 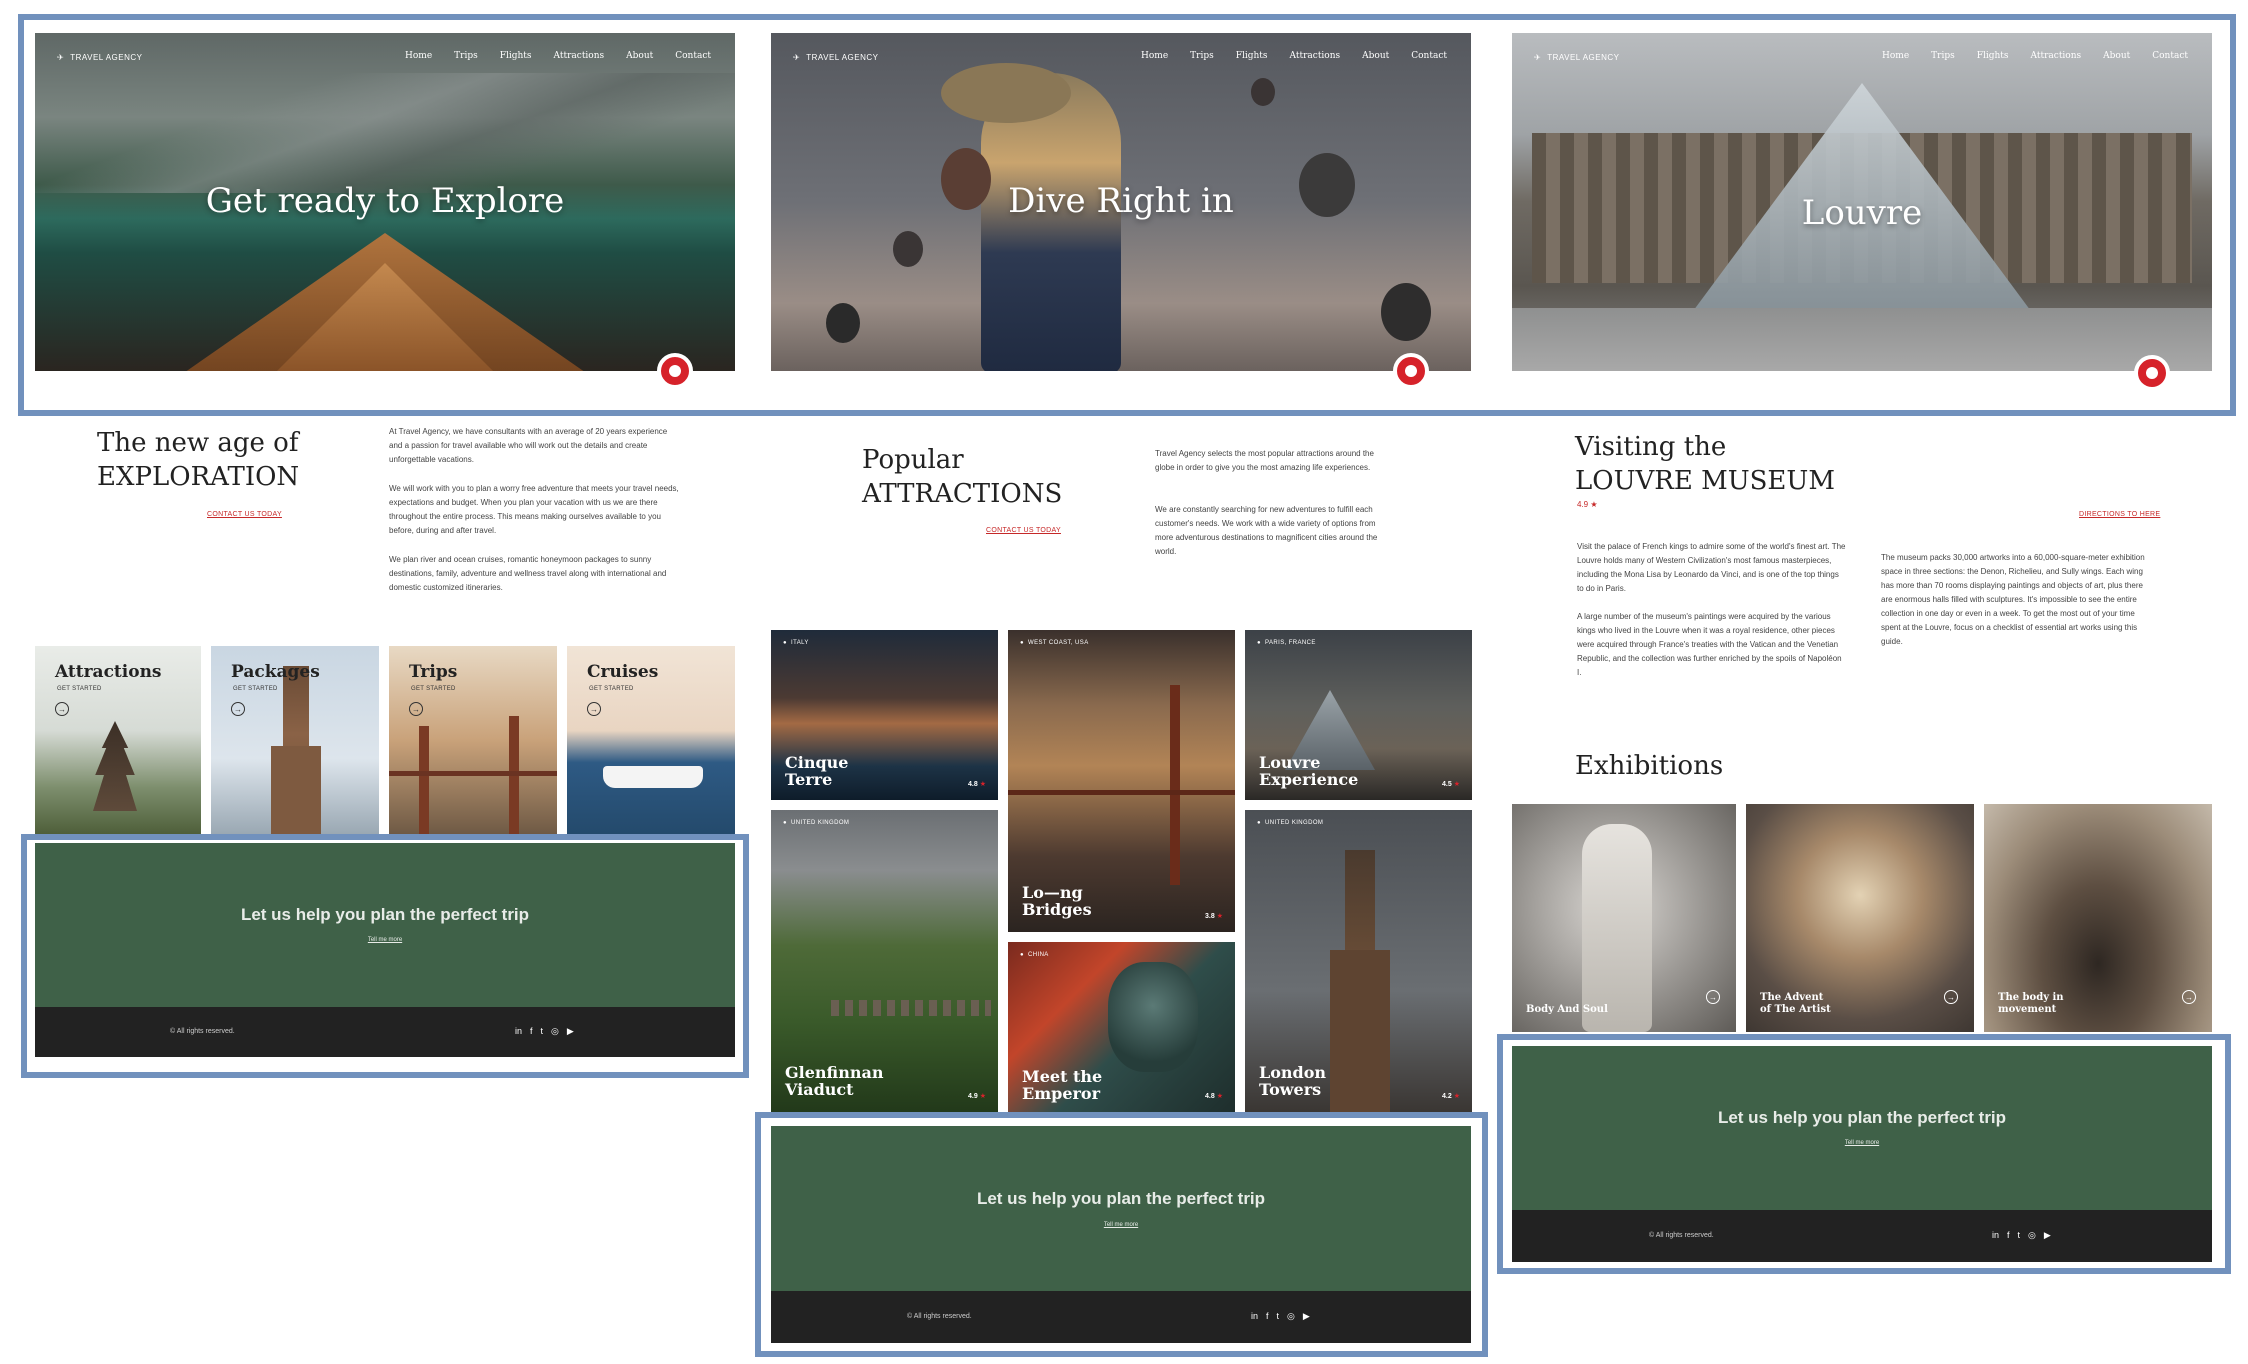 I want to click on category-card-packages: Packages GET STARTED →, so click(x=295, y=740).